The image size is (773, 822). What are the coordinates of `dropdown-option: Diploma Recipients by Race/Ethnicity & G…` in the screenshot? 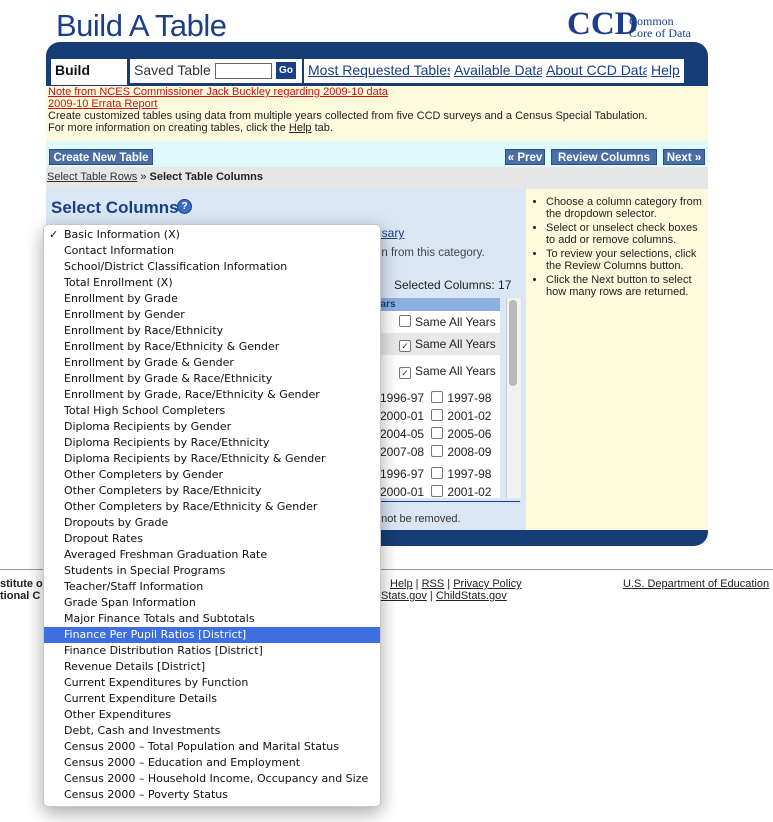 It's located at (212, 459).